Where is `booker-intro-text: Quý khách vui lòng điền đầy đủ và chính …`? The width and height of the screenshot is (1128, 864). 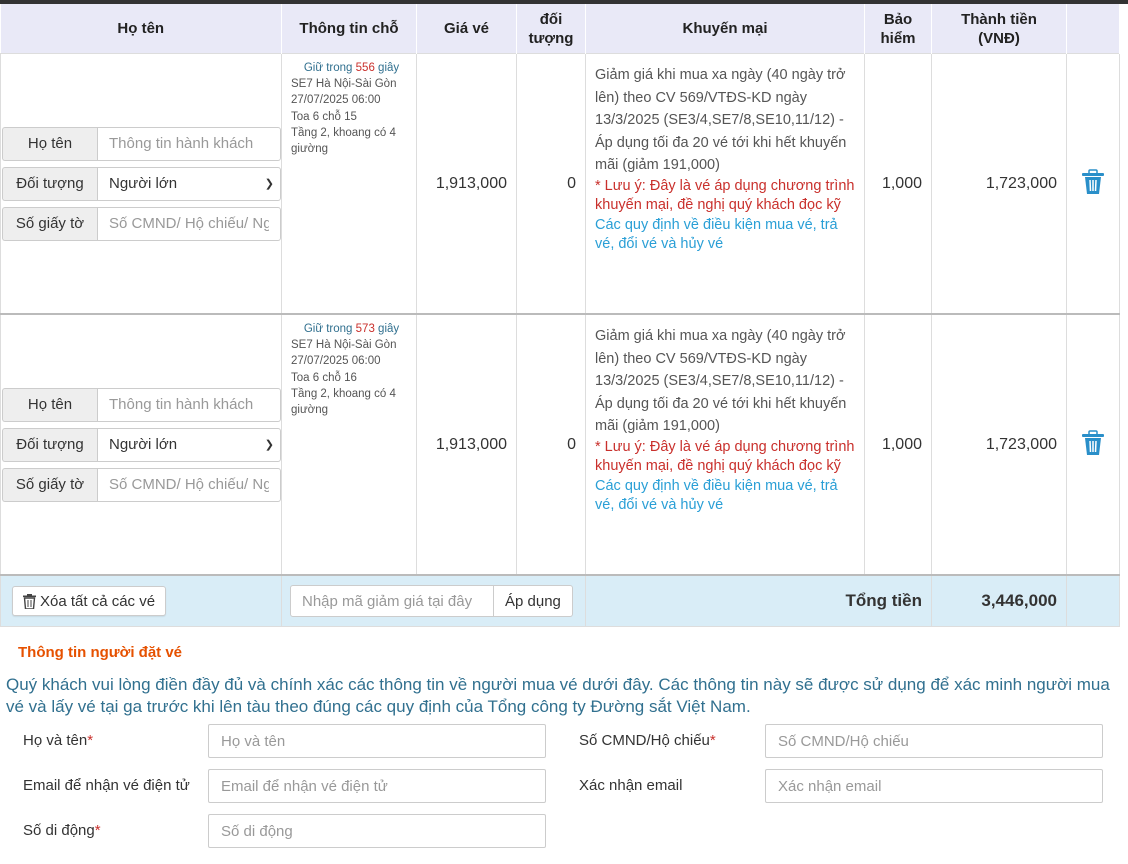 booker-intro-text: Quý khách vui lòng điền đầy đủ và chính … is located at coordinates (558, 695).